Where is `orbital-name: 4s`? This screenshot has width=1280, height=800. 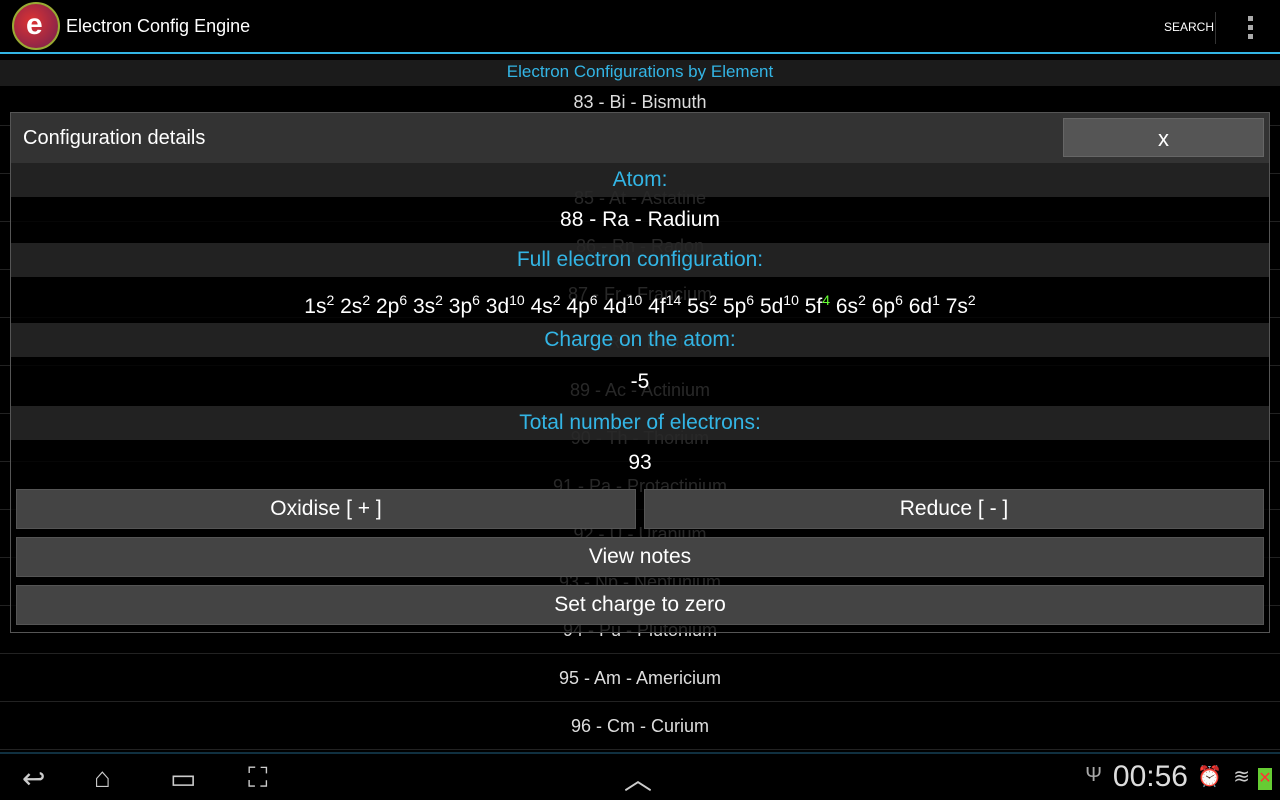
orbital-name: 4s is located at coordinates (541, 306).